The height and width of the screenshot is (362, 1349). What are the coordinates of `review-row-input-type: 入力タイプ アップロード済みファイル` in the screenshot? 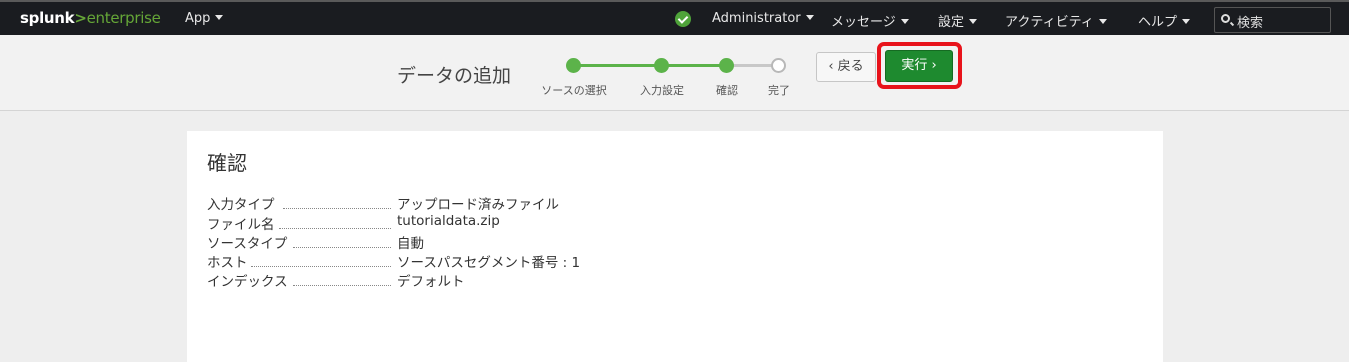 It's located at (487, 203).